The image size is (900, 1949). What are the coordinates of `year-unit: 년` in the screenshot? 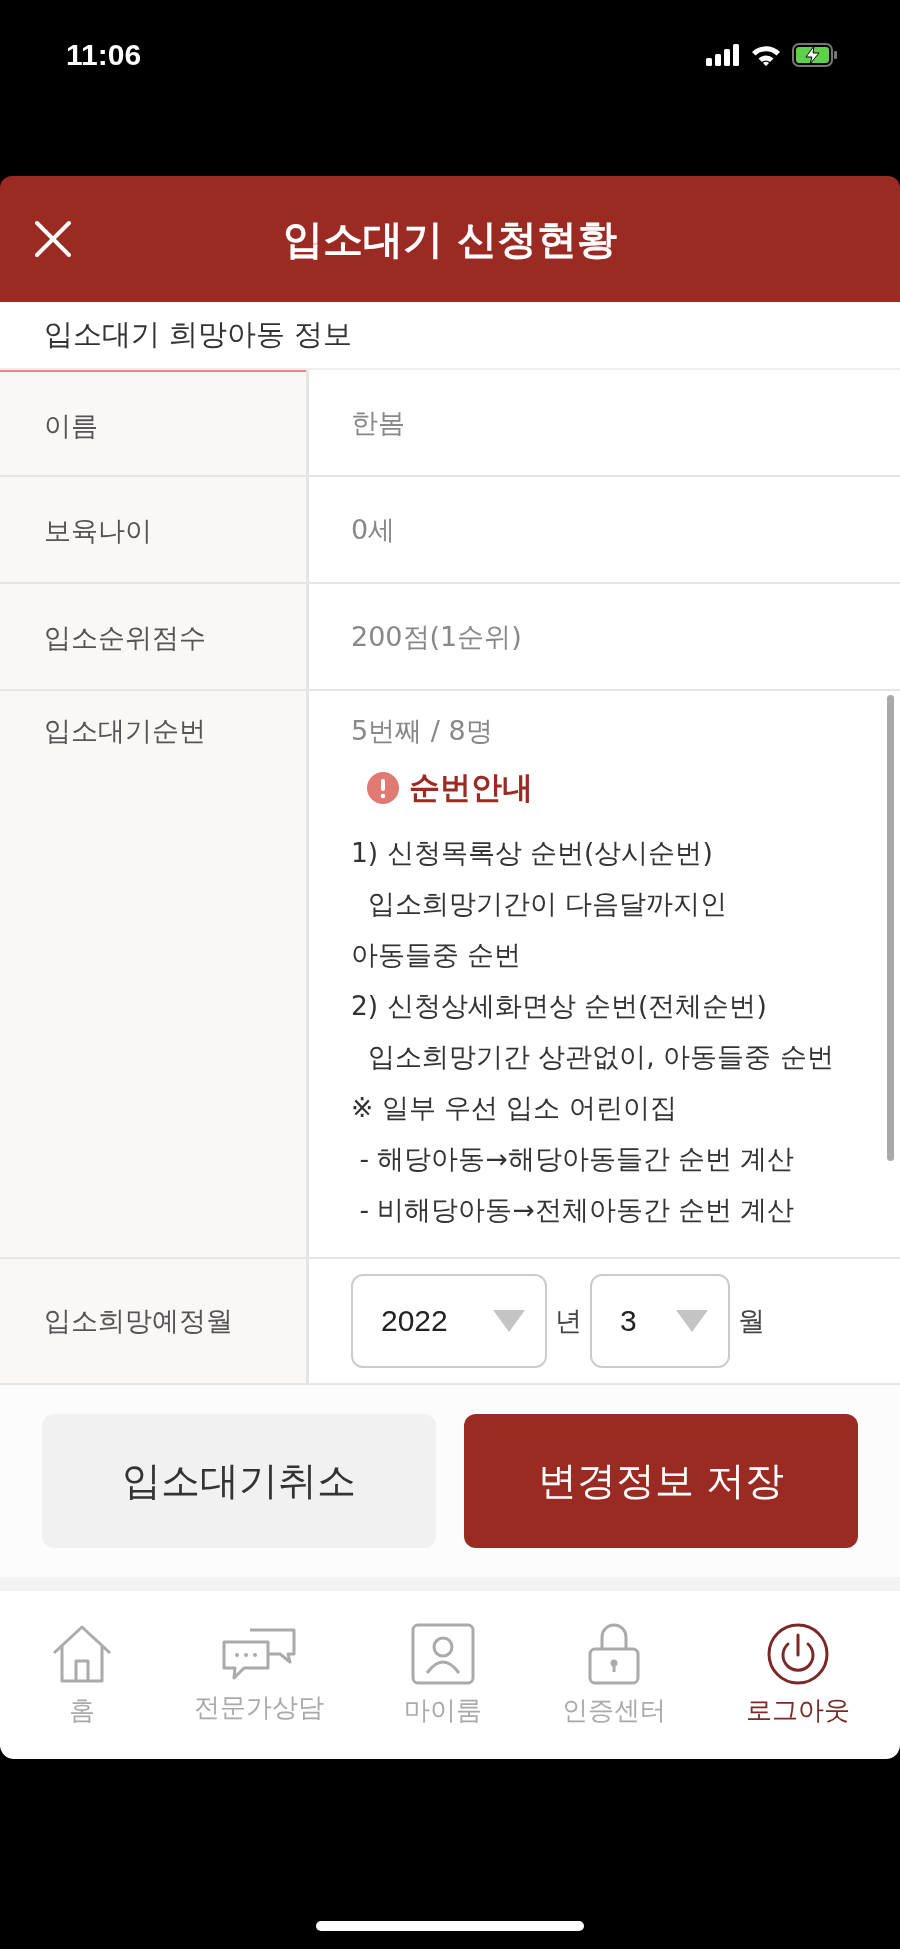 It's located at (568, 1321).